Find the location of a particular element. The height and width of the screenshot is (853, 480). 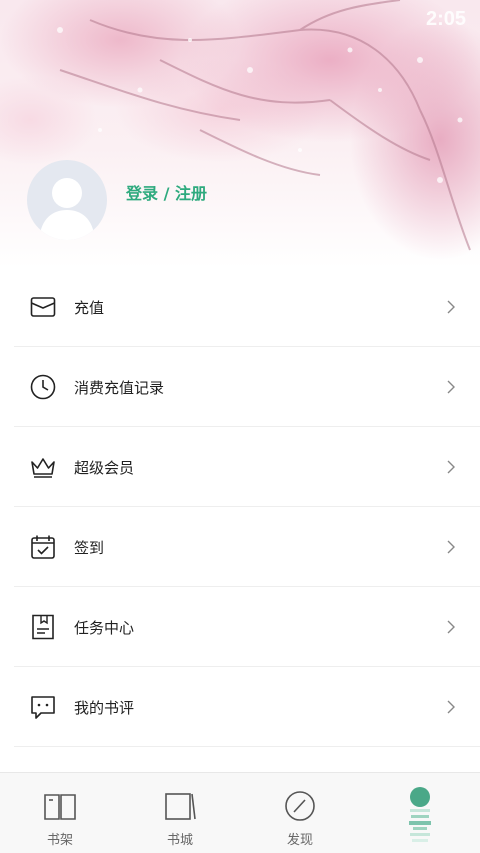

wallet-icon is located at coordinates (43, 307).